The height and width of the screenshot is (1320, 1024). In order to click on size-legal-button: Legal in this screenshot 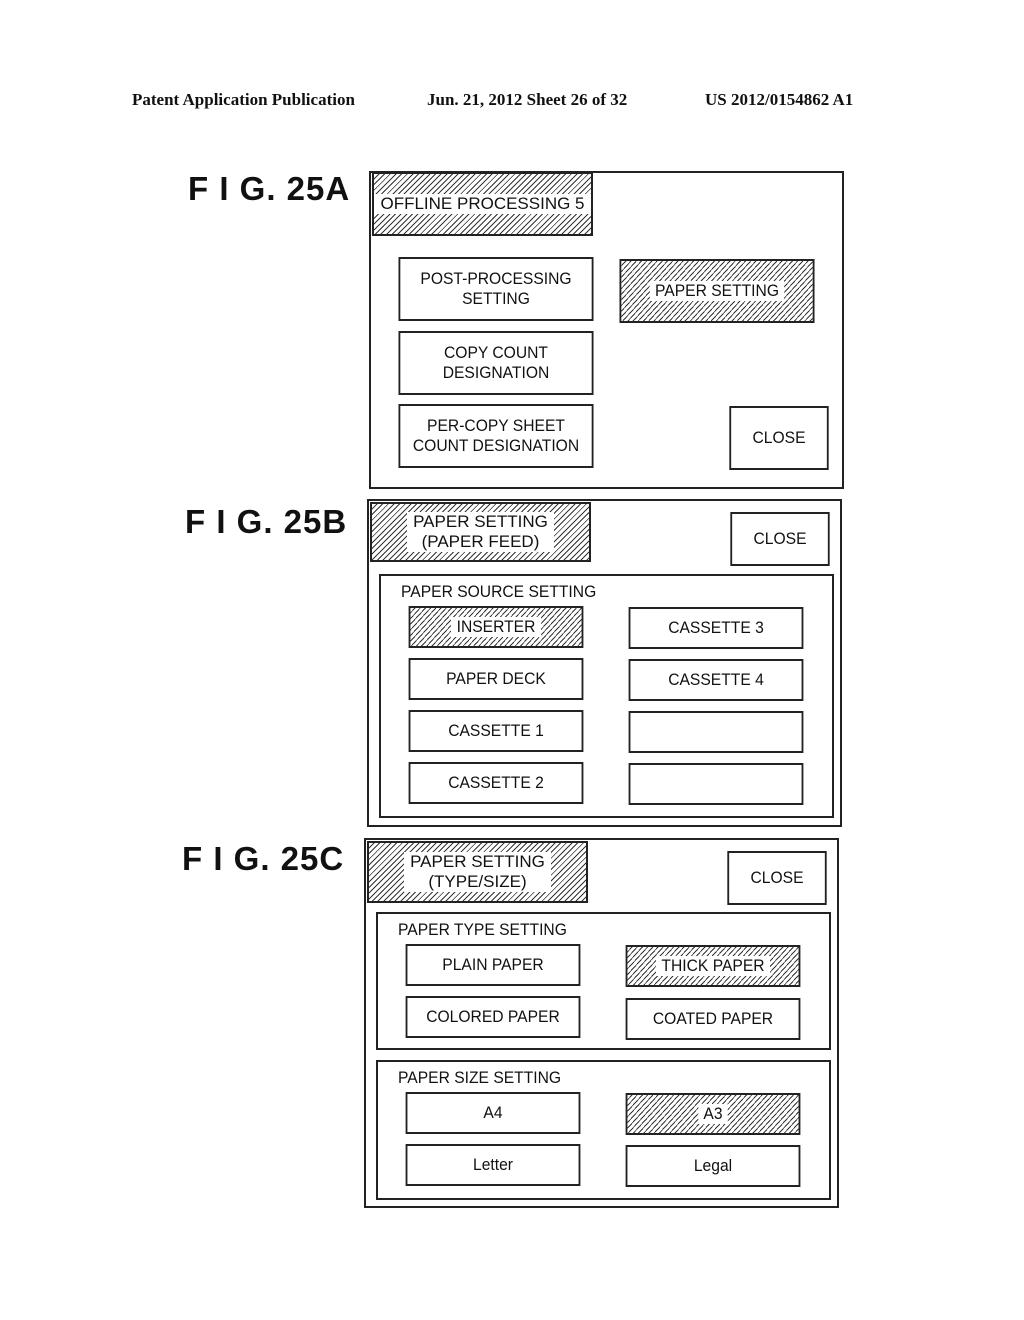, I will do `click(713, 1166)`.